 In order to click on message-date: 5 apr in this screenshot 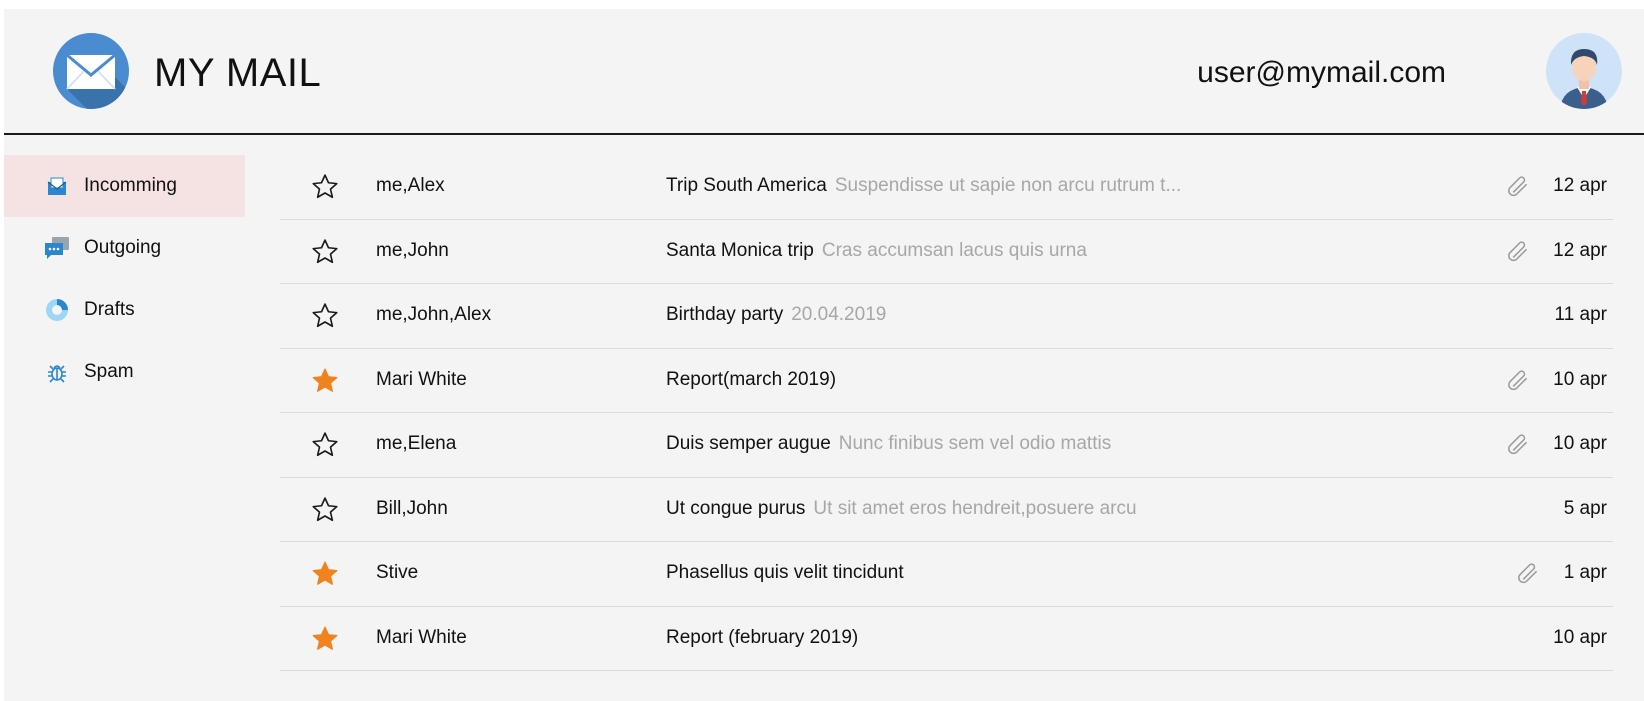, I will do `click(1585, 508)`.